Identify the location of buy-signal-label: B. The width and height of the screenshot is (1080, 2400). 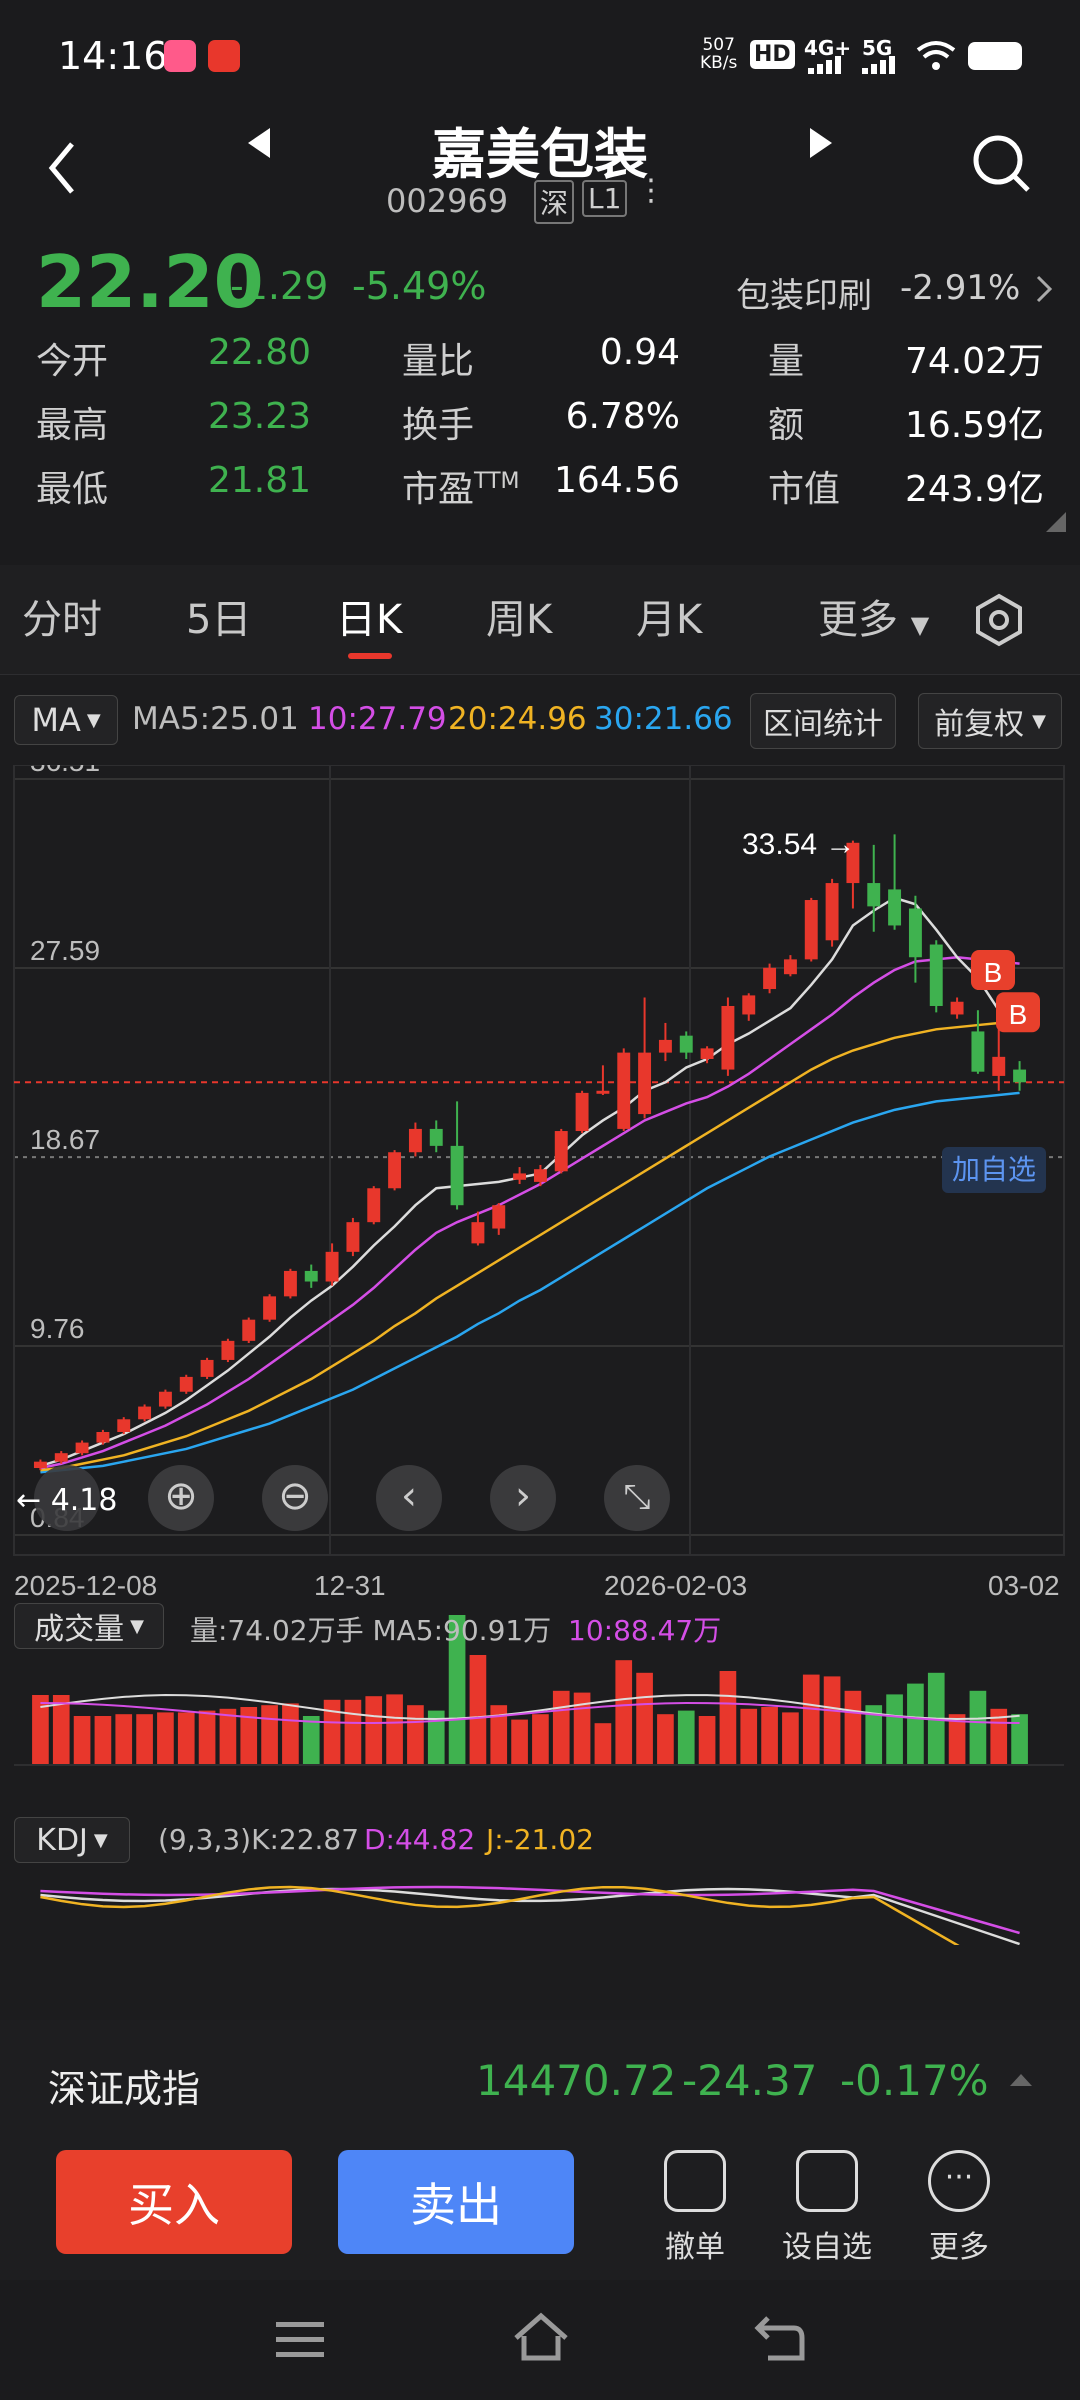
(993, 972).